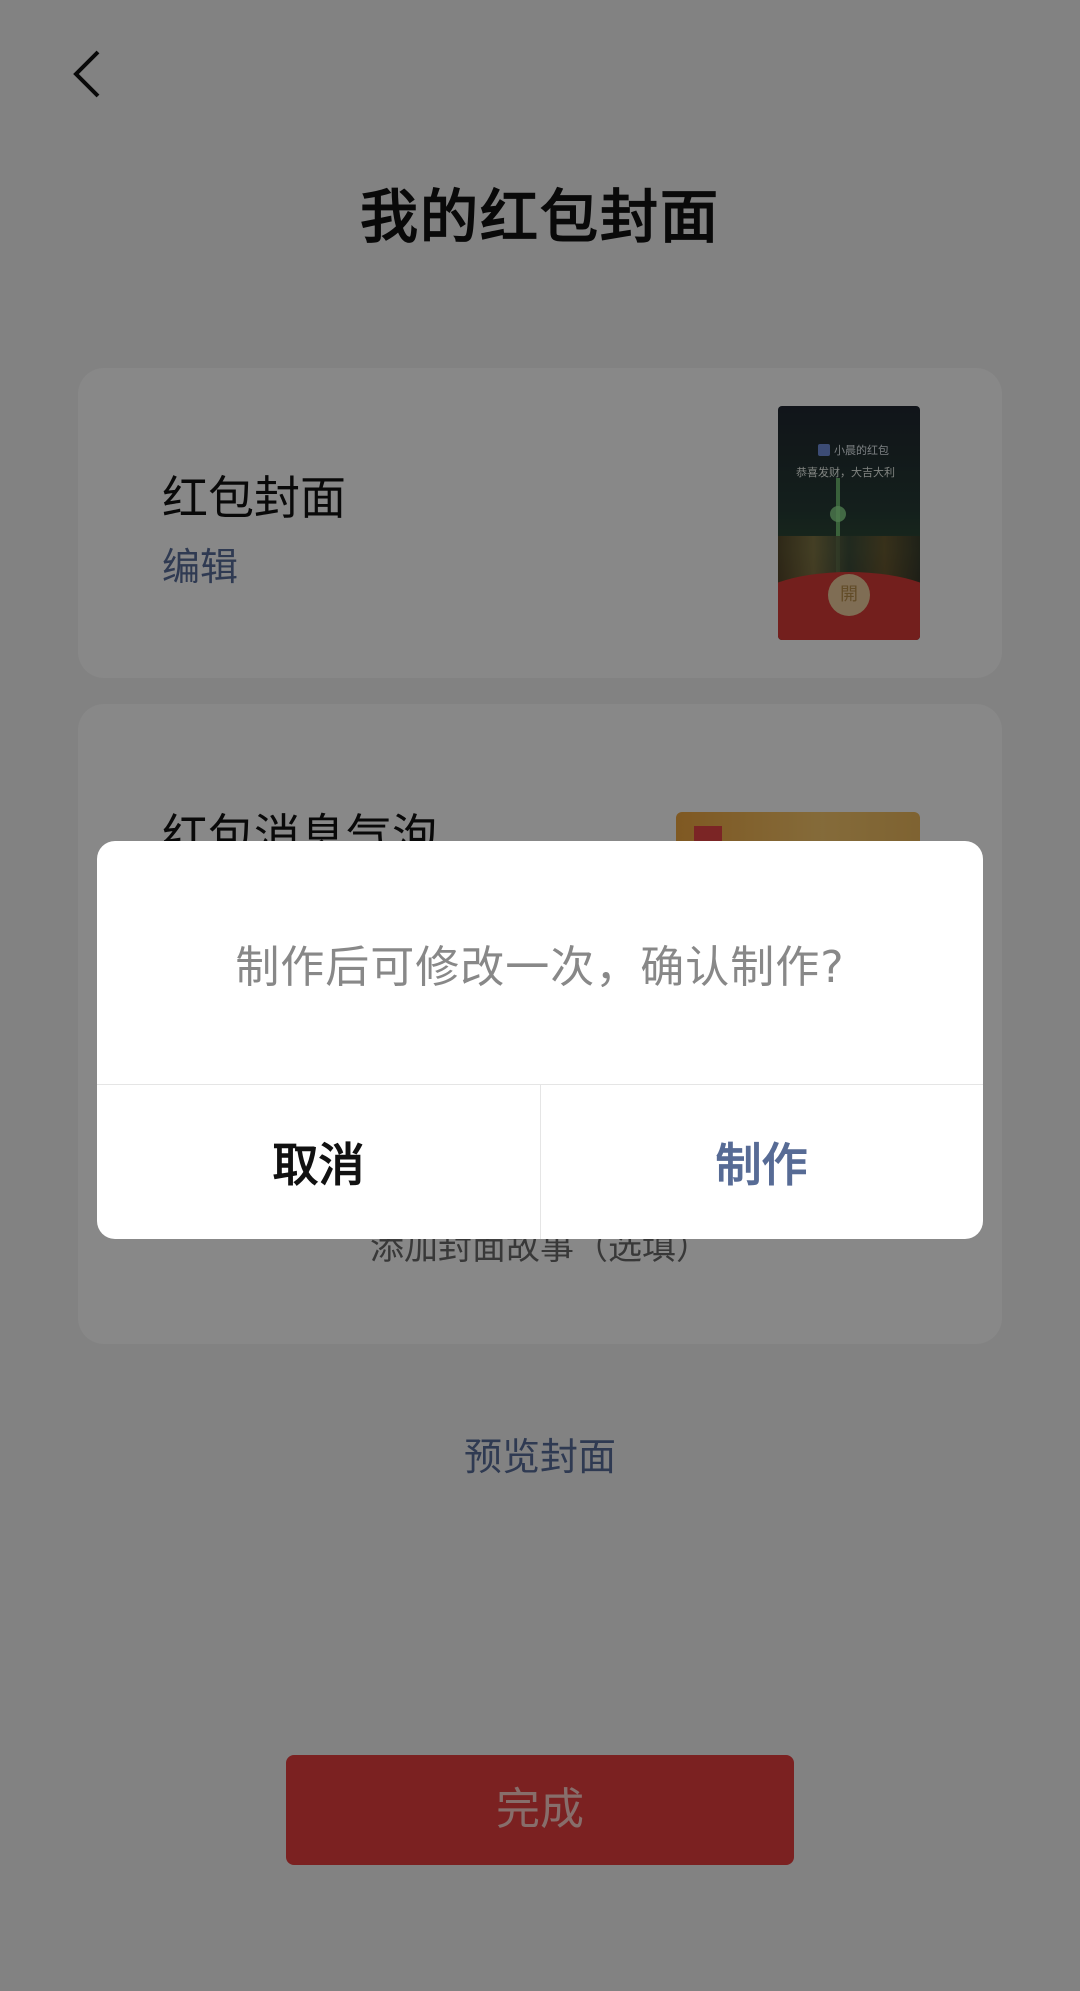 The height and width of the screenshot is (1991, 1080). What do you see at coordinates (761, 1162) in the screenshot?
I see `confirm-make-button: 制作` at bounding box center [761, 1162].